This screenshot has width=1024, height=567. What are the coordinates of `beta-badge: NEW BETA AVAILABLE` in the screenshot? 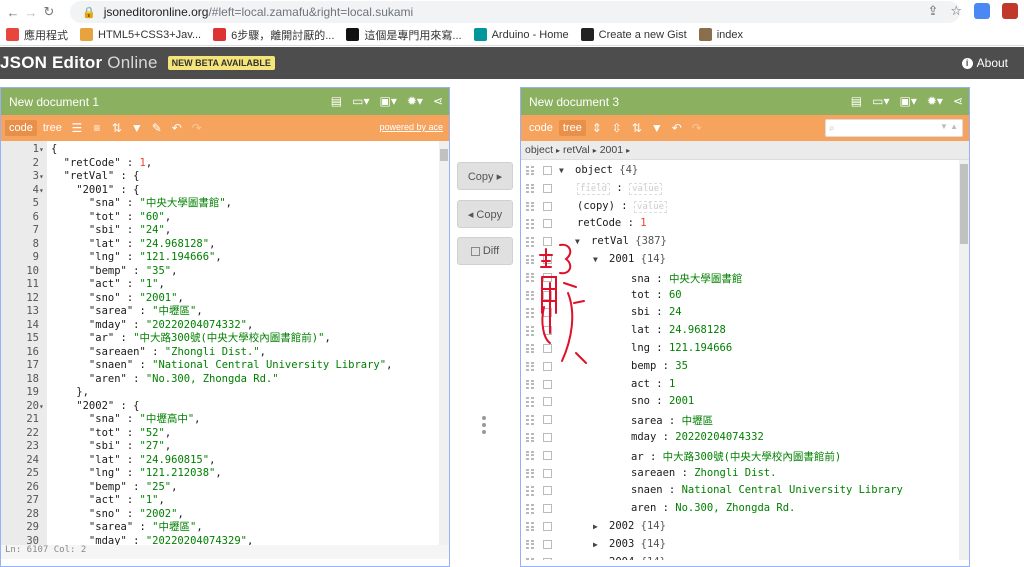 It's located at (221, 63).